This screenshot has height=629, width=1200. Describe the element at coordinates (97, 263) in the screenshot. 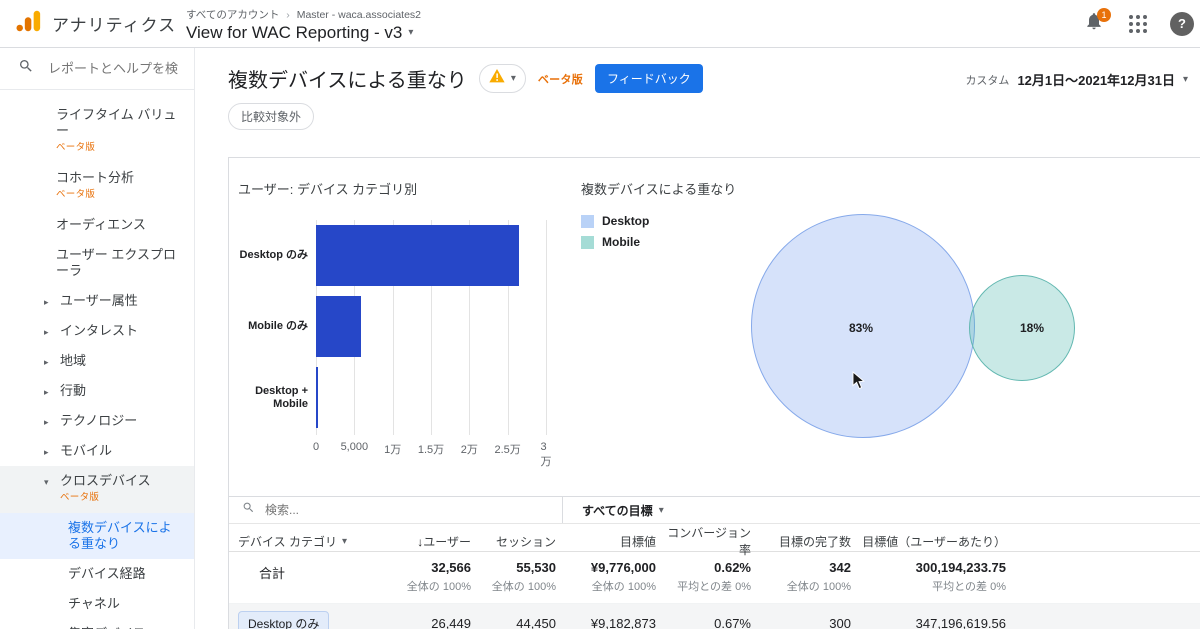

I see `sidebar-item-user-explorer: ユーザー エクスプローラ` at that location.